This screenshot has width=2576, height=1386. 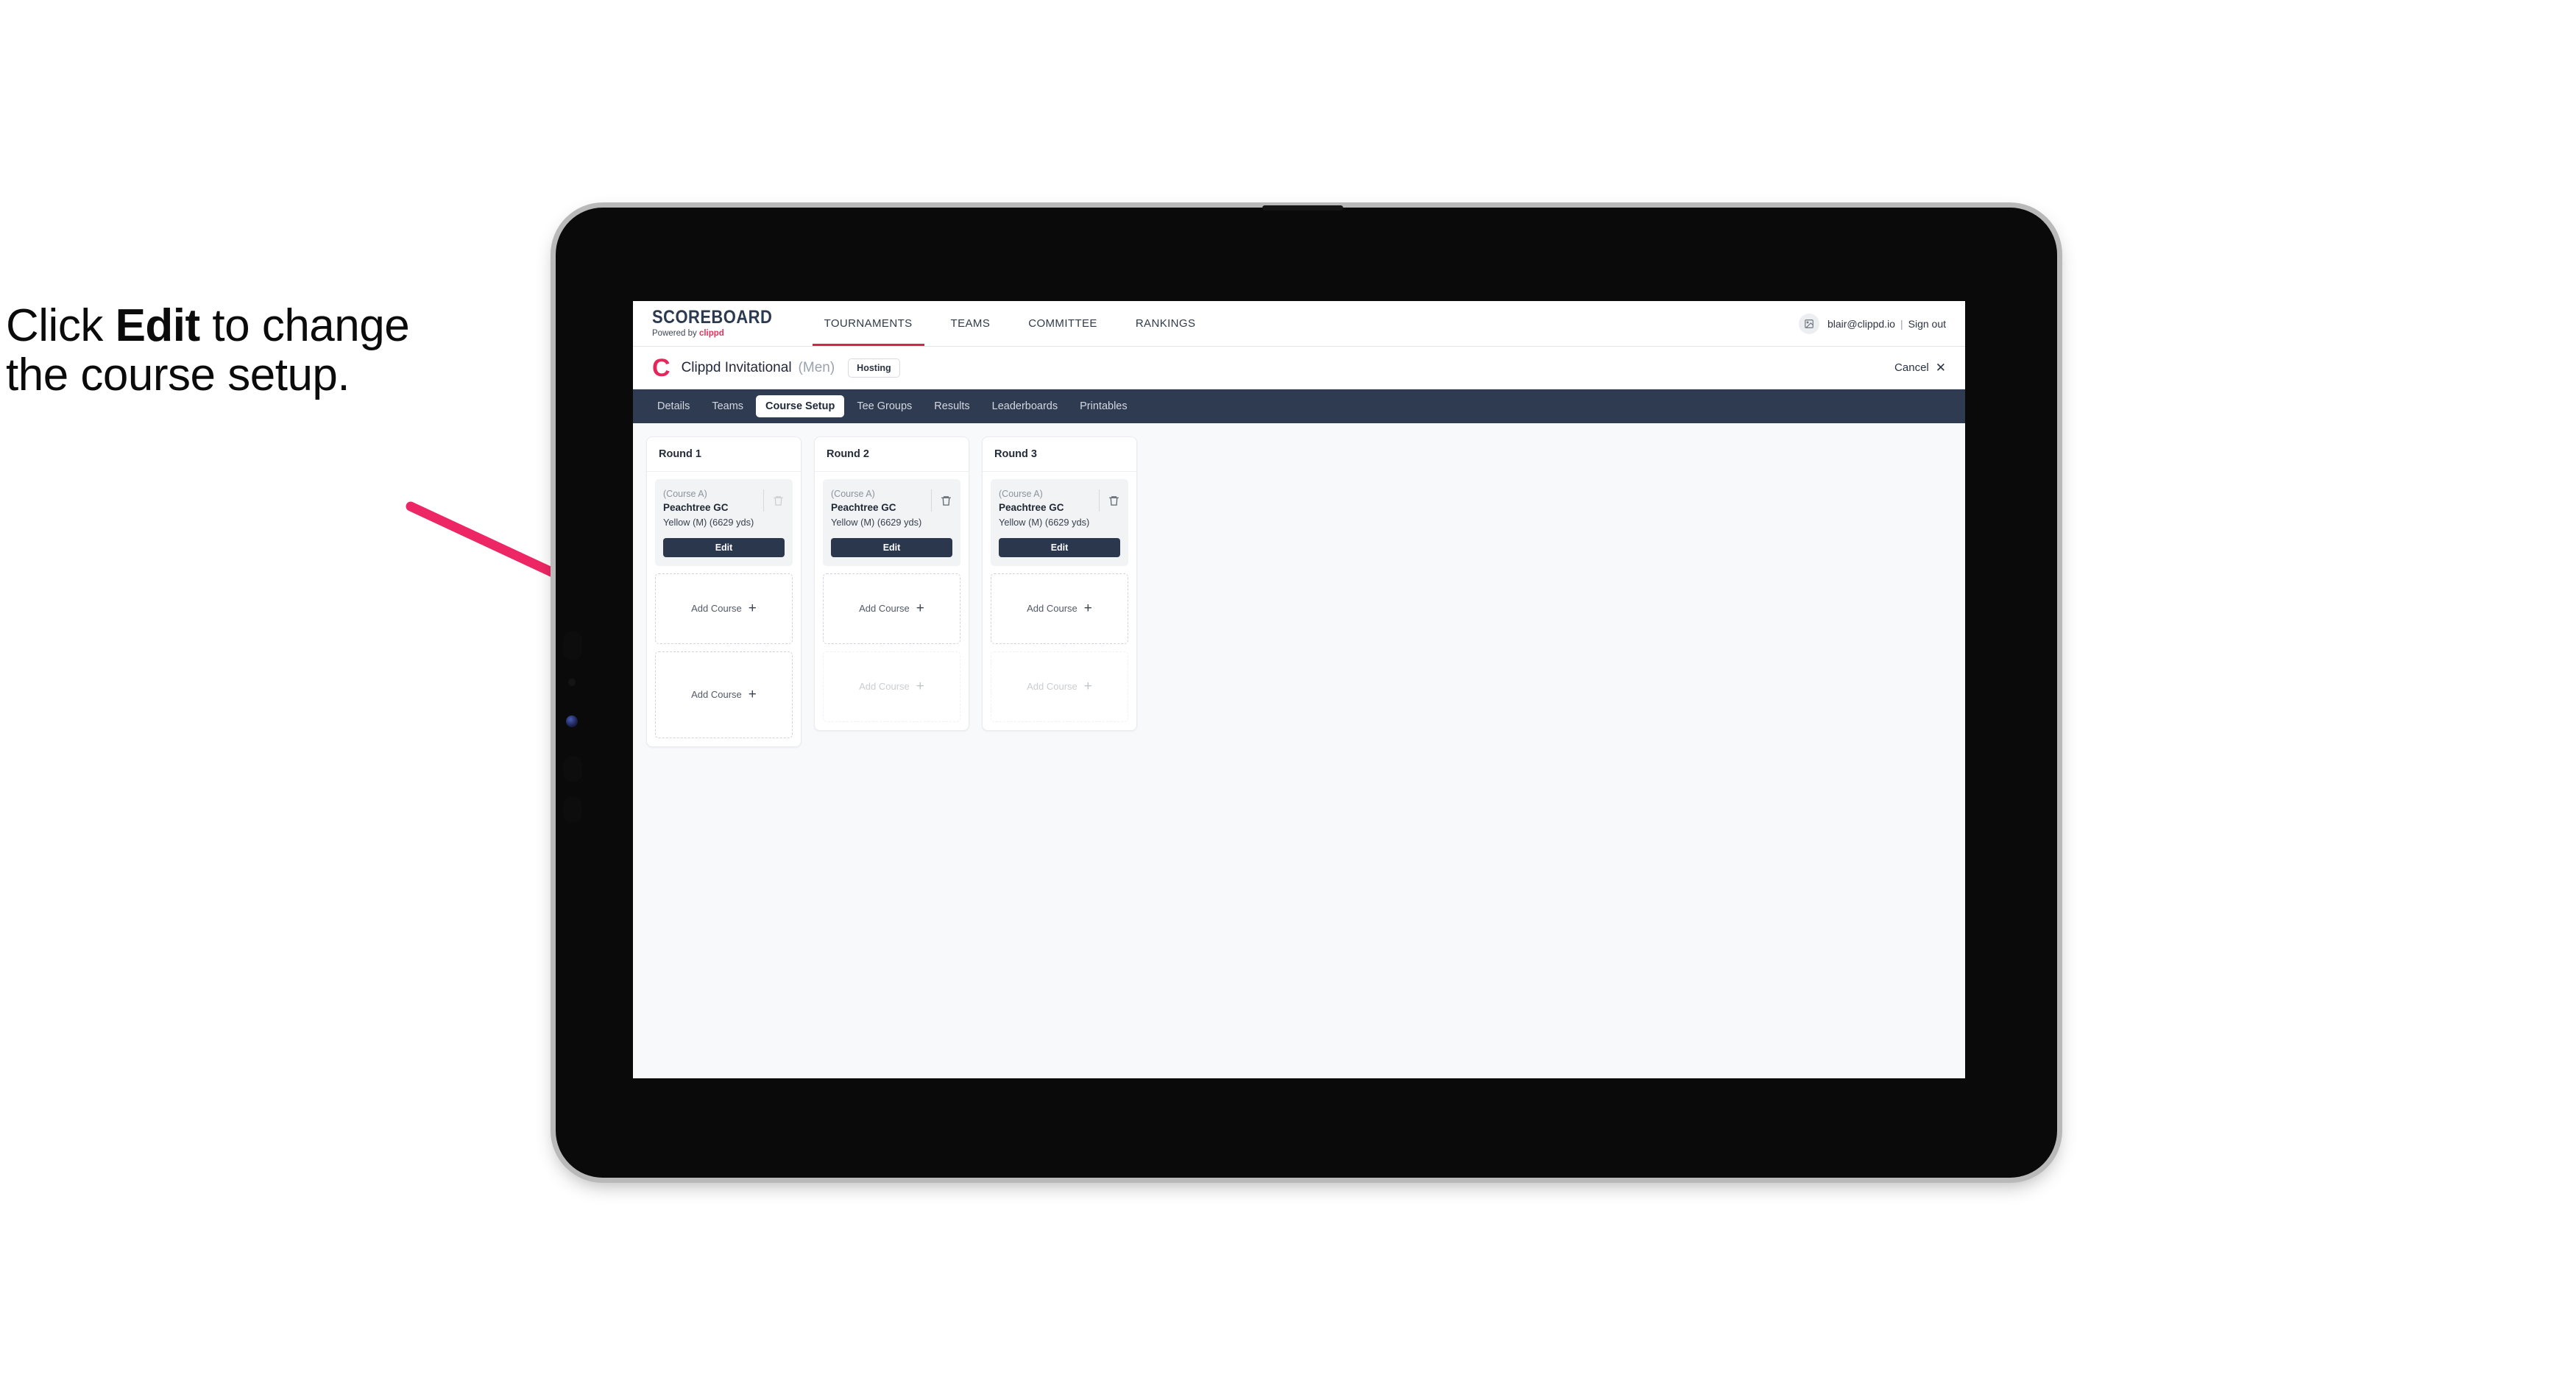 I want to click on nav-item-tournaments: TOURNAMENTS, so click(x=868, y=323).